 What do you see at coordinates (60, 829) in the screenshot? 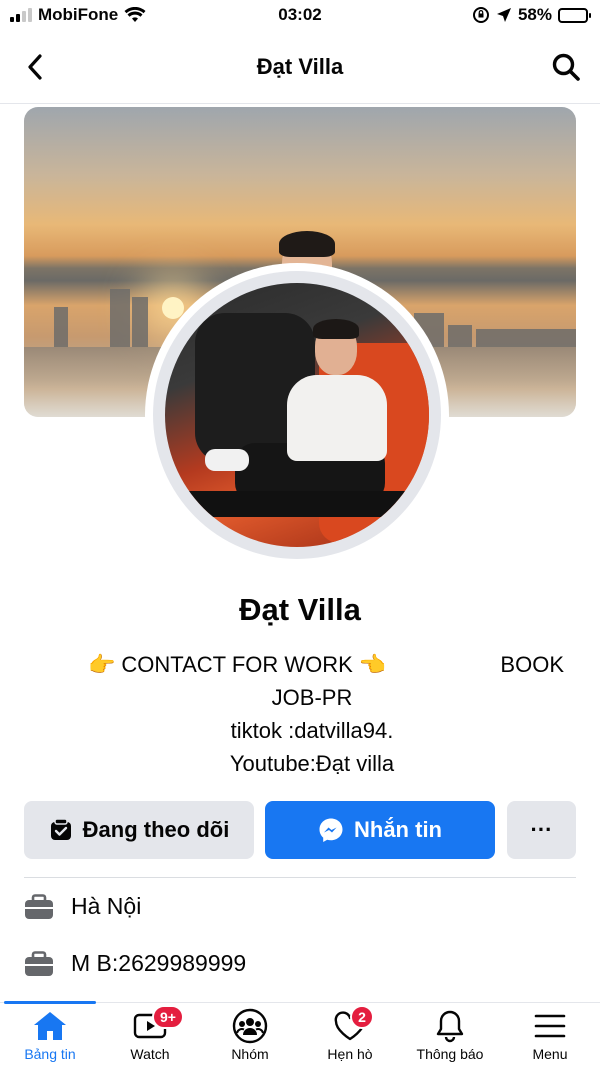
I see `following-check-icon` at bounding box center [60, 829].